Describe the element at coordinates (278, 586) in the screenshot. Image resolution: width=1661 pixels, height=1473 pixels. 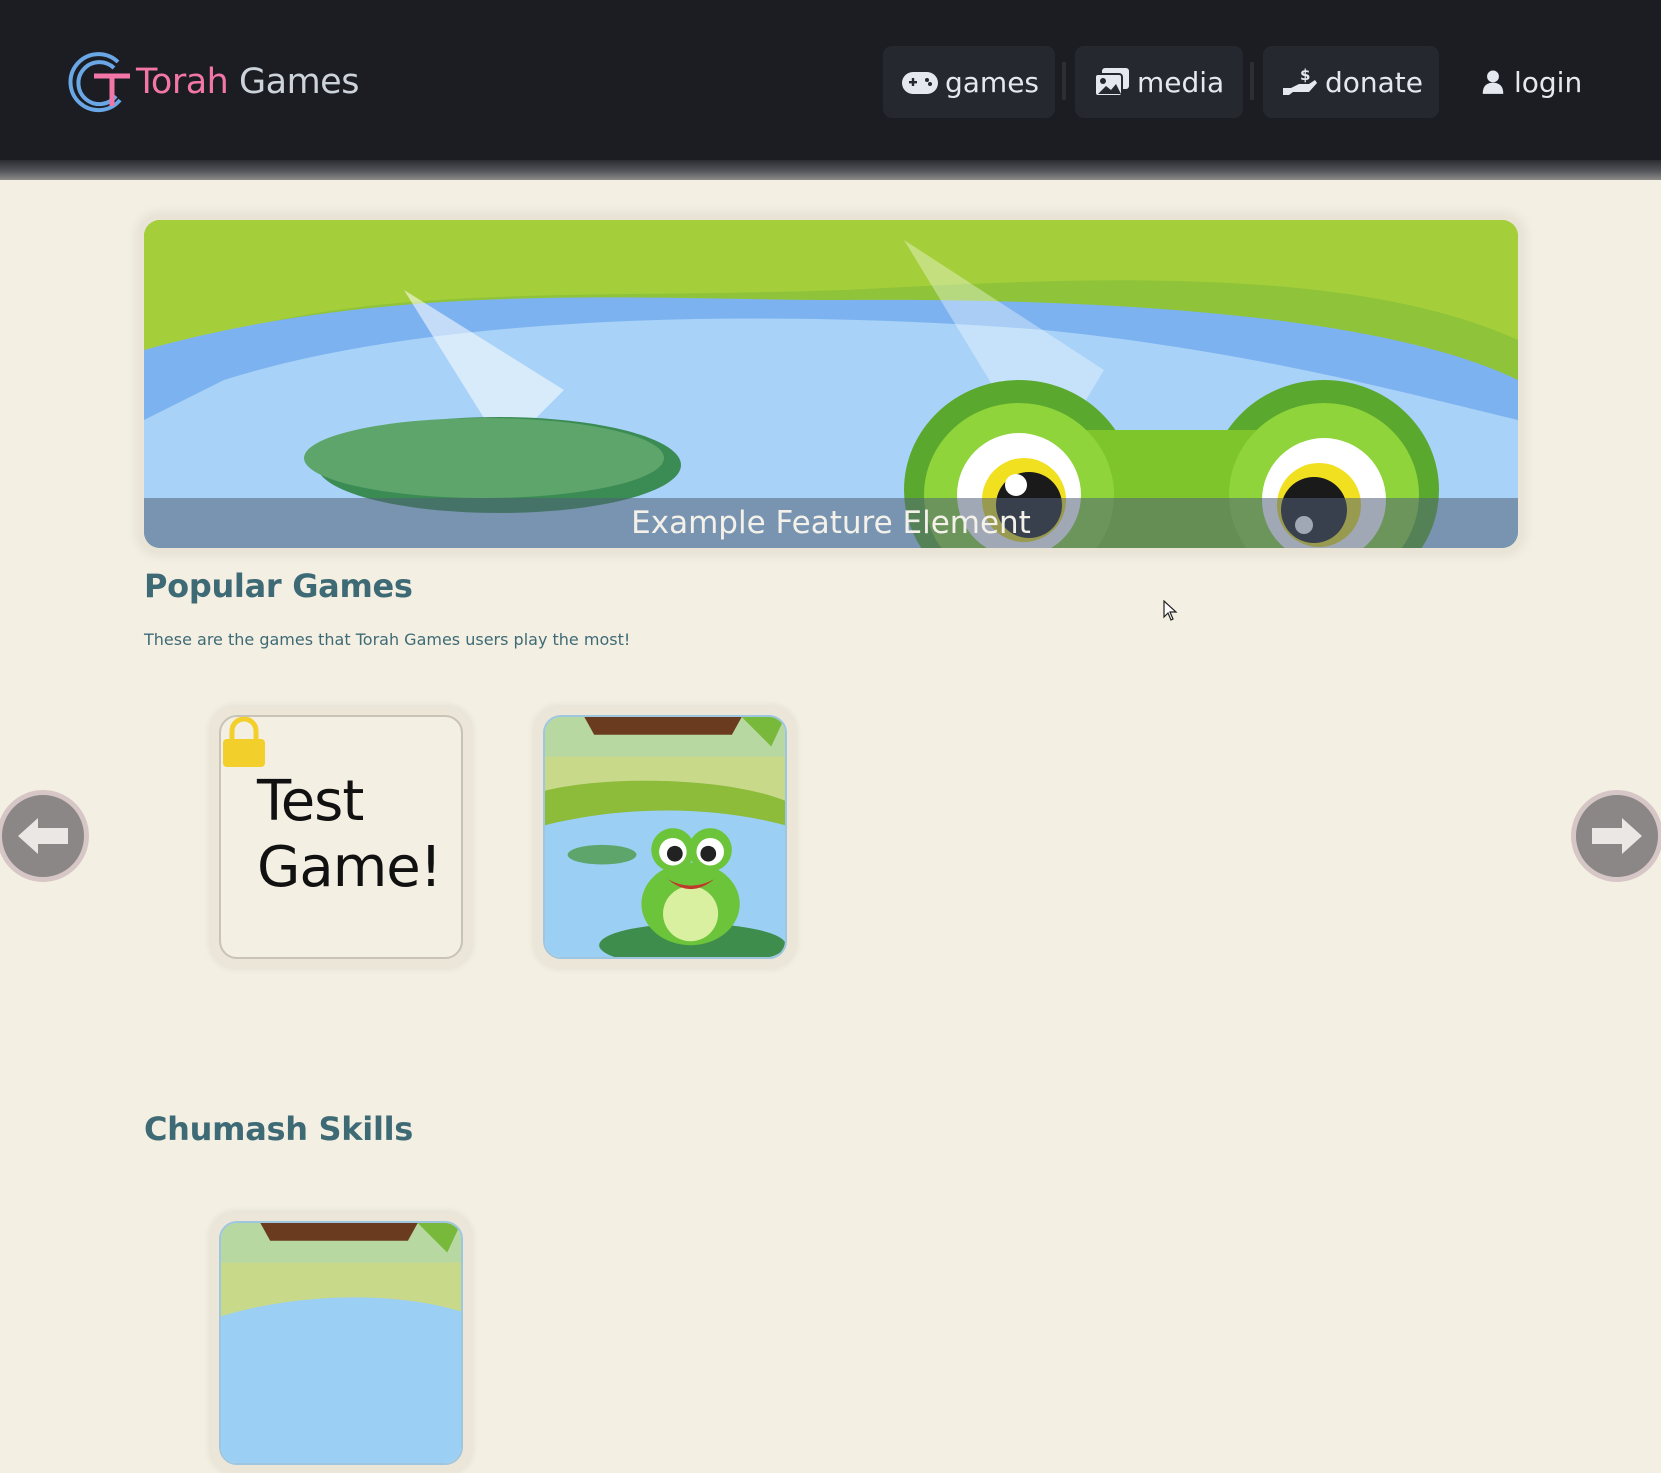
I see `section-title-popular-games: Popular Games` at that location.